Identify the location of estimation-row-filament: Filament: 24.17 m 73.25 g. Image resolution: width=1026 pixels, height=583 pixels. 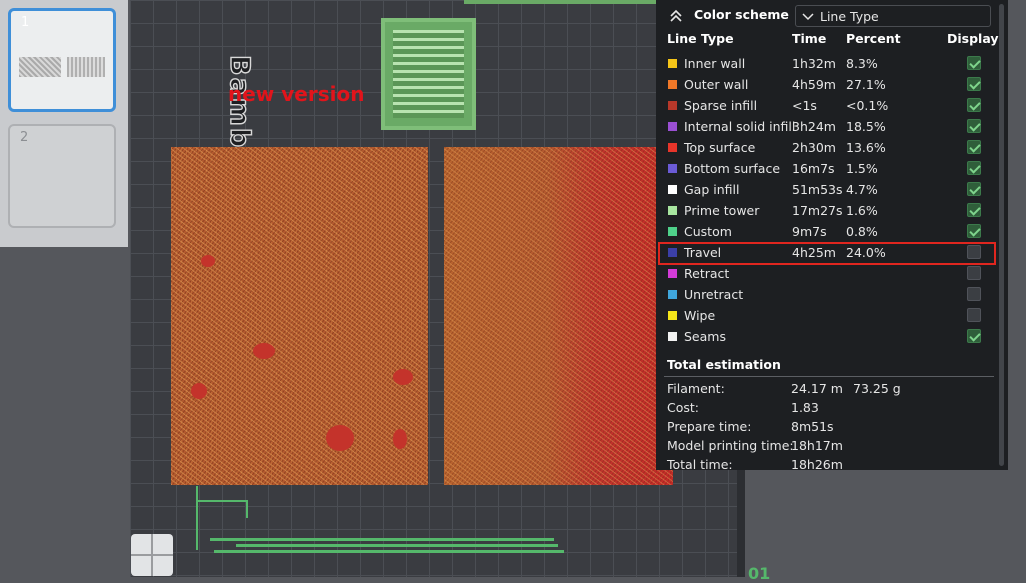
(832, 390).